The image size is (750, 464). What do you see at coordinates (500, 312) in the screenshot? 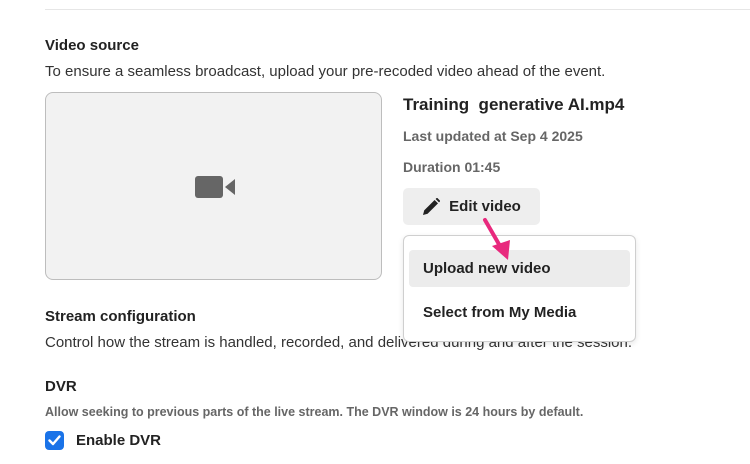
I see `menu-item-label: Select from My Media` at bounding box center [500, 312].